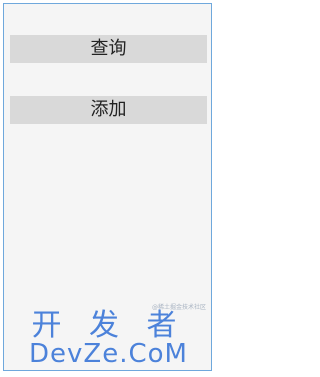  I want to click on add-button: 添加, so click(108, 110).